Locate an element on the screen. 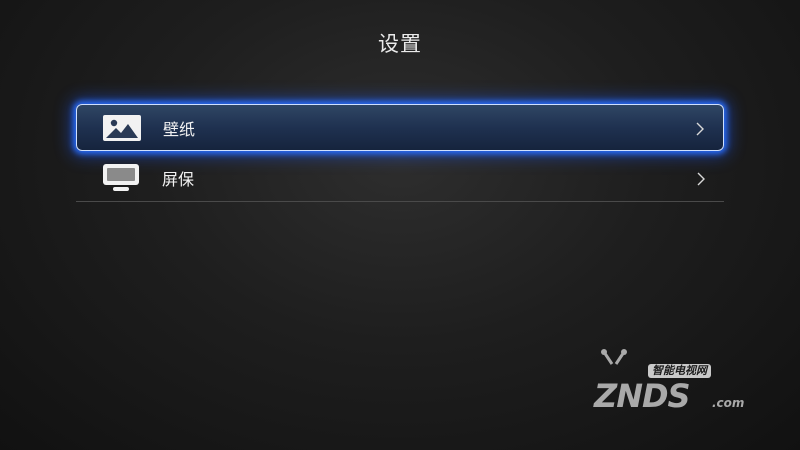  menu-item-label: 壁纸 is located at coordinates (179, 129).